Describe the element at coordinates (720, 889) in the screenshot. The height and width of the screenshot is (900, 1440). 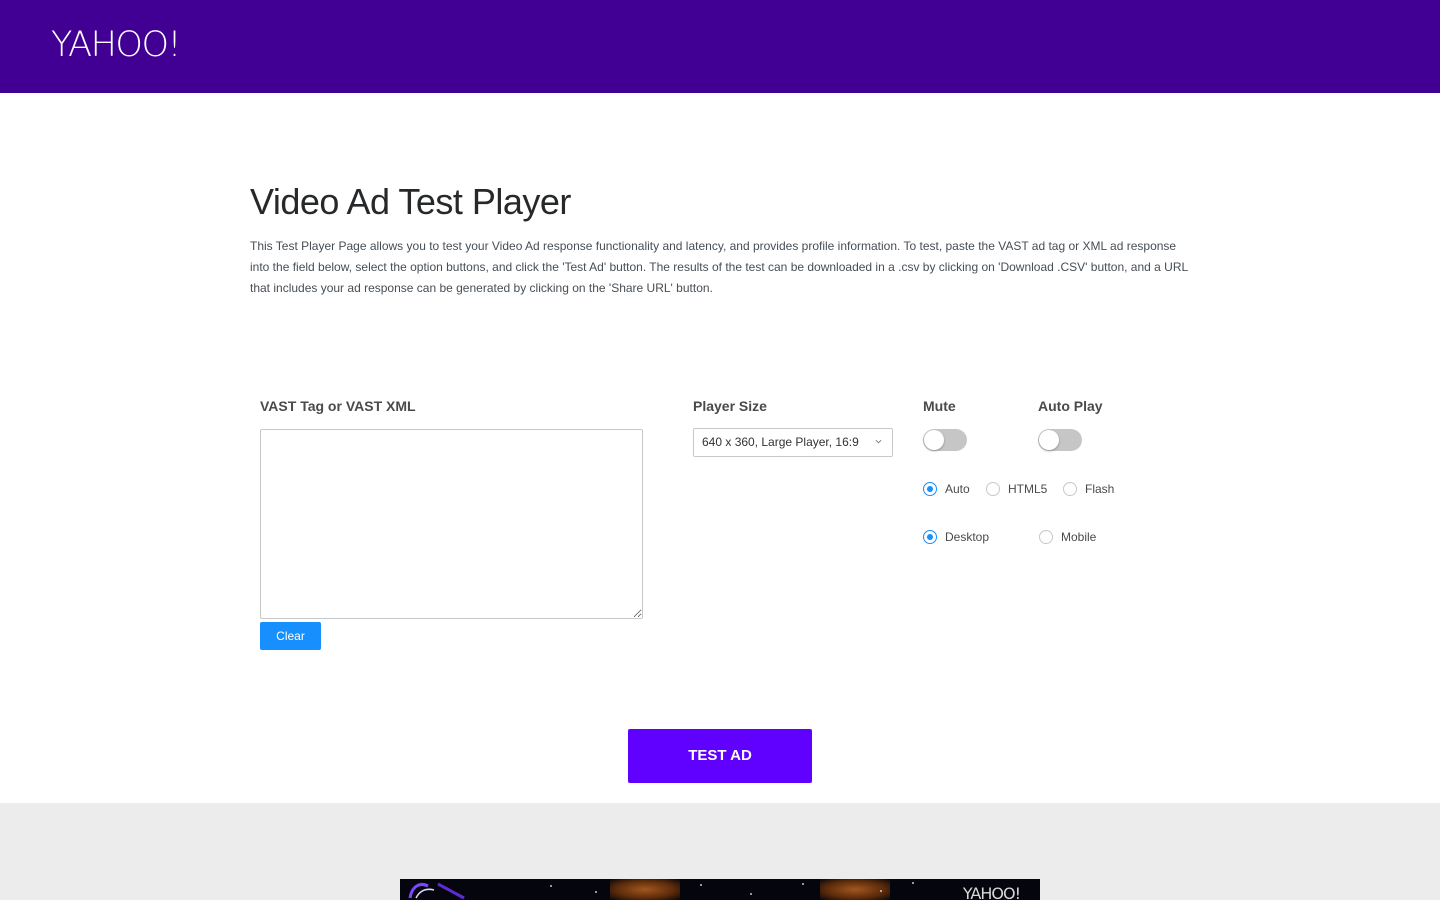
I see `video-player-preview: YAHOO!` at that location.